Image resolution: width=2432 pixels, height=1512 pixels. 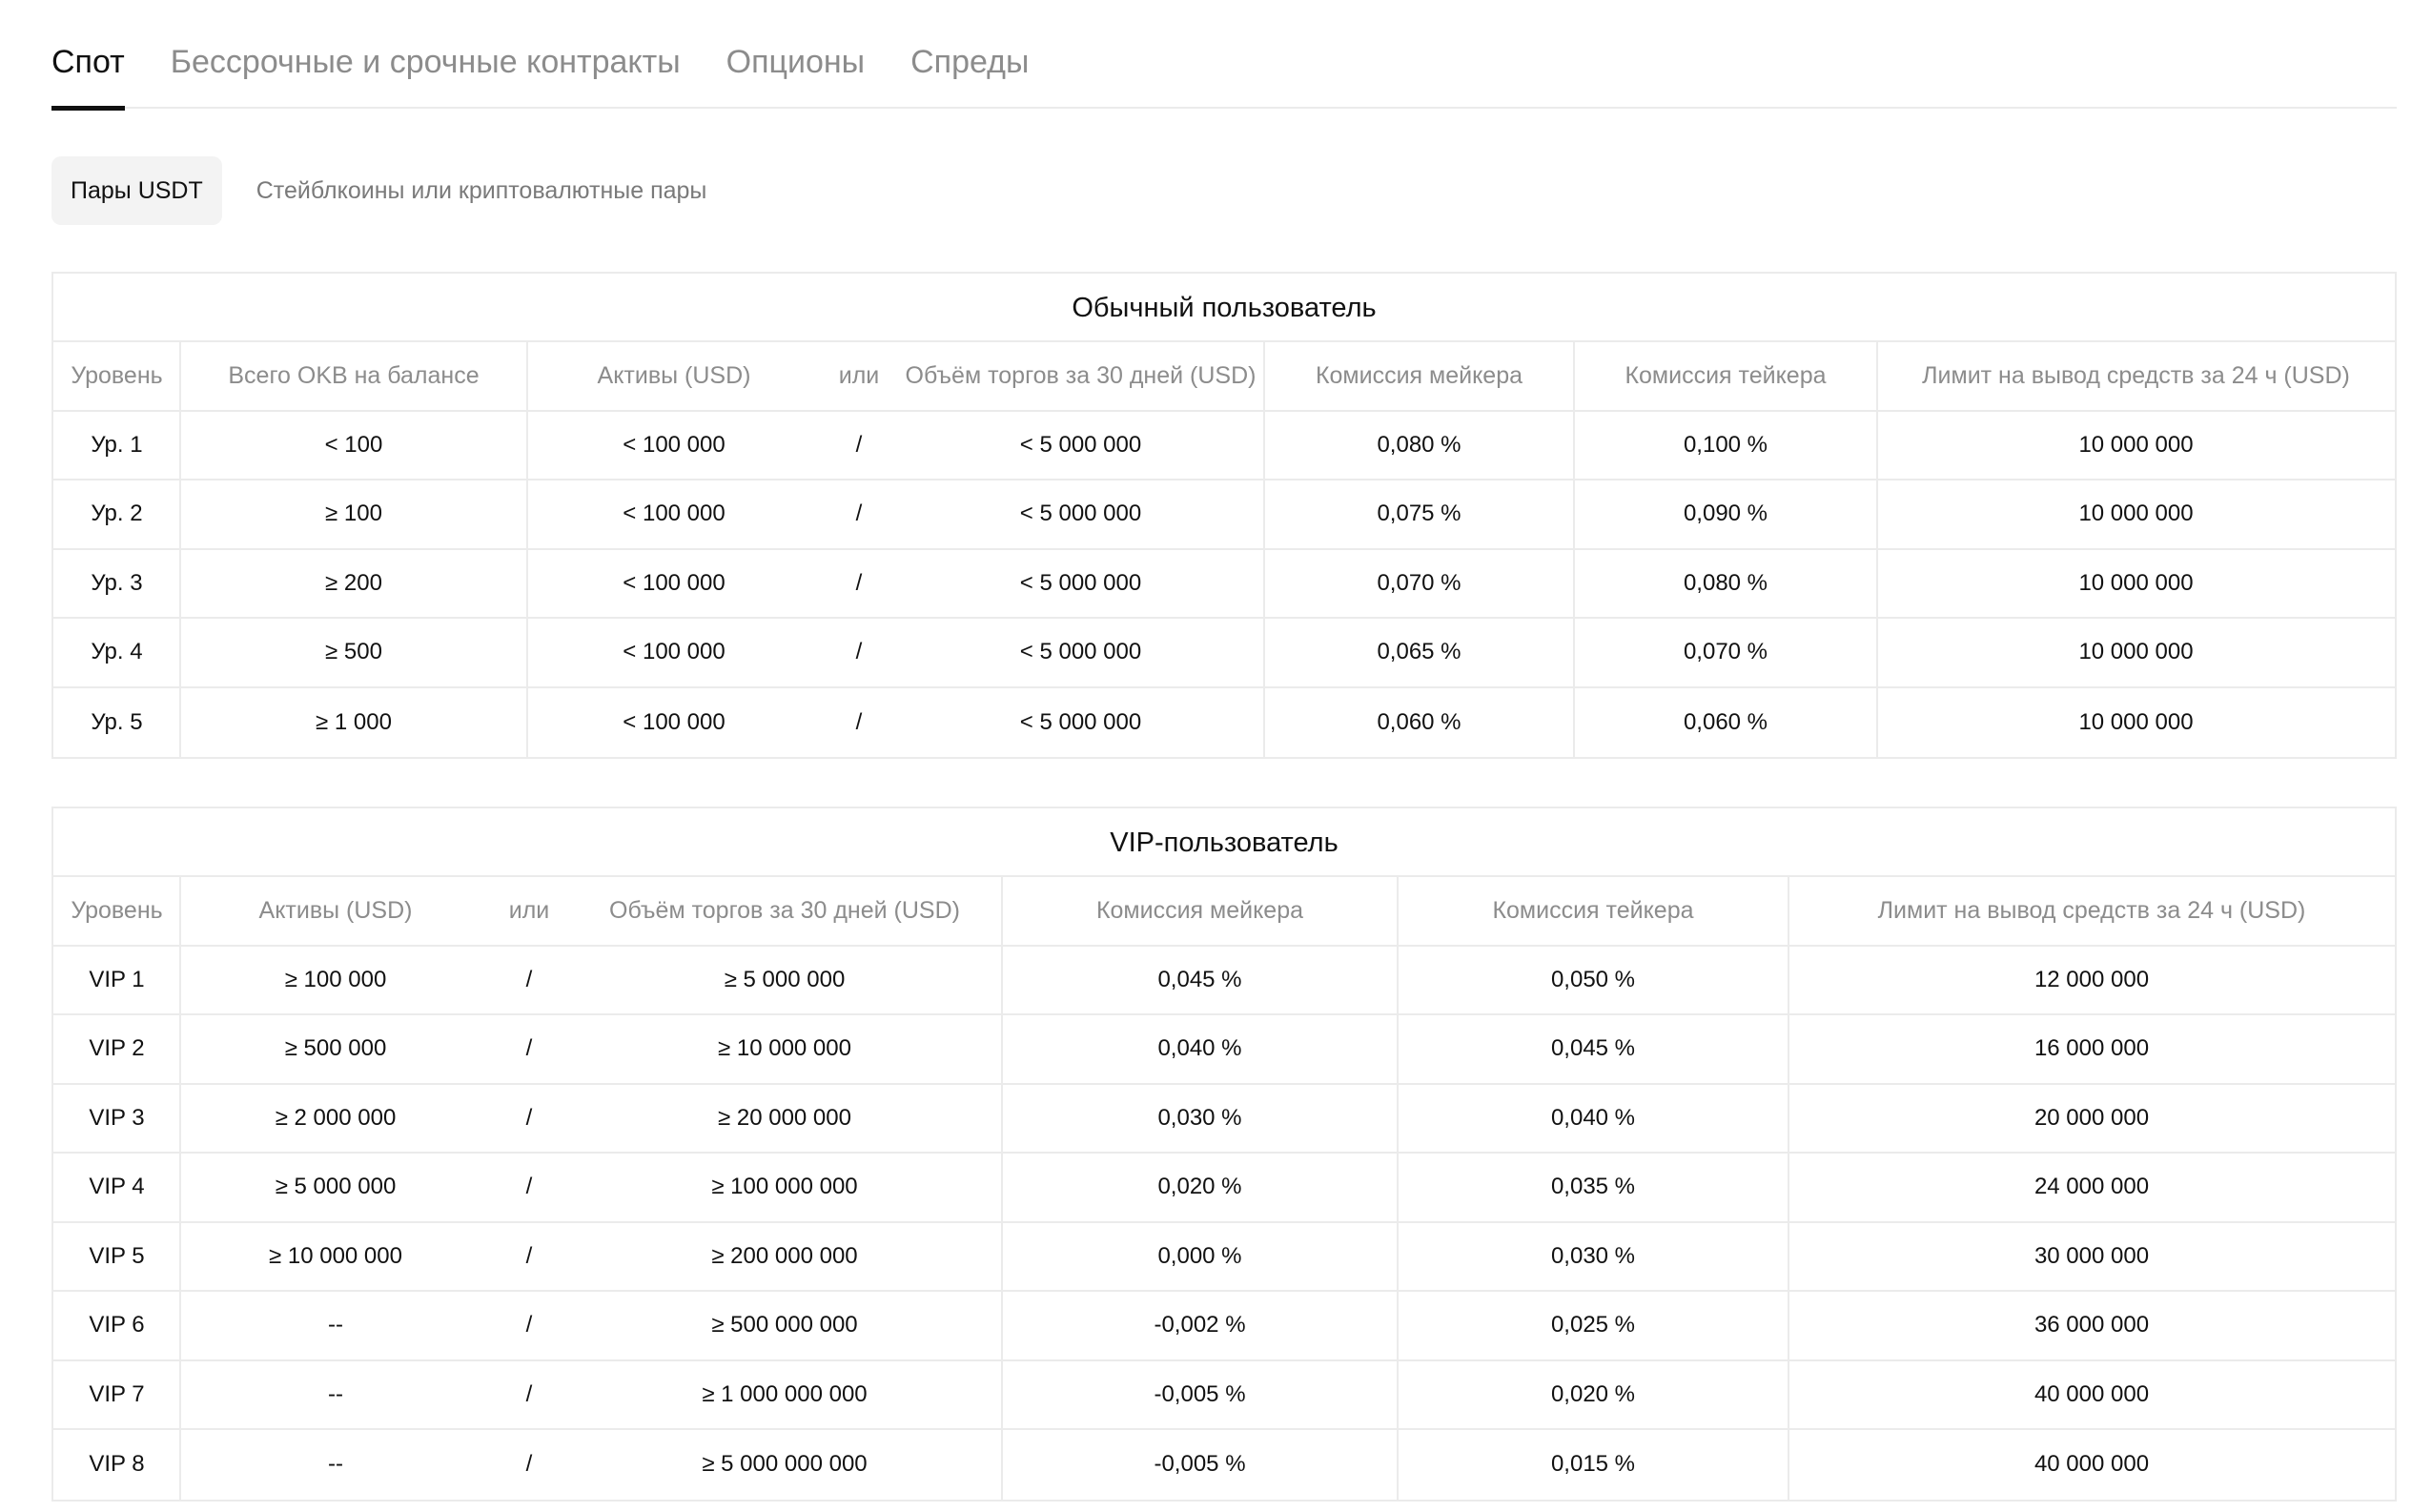 What do you see at coordinates (1419, 582) in the screenshot?
I see `cell-maker-fee: 0,070 %` at bounding box center [1419, 582].